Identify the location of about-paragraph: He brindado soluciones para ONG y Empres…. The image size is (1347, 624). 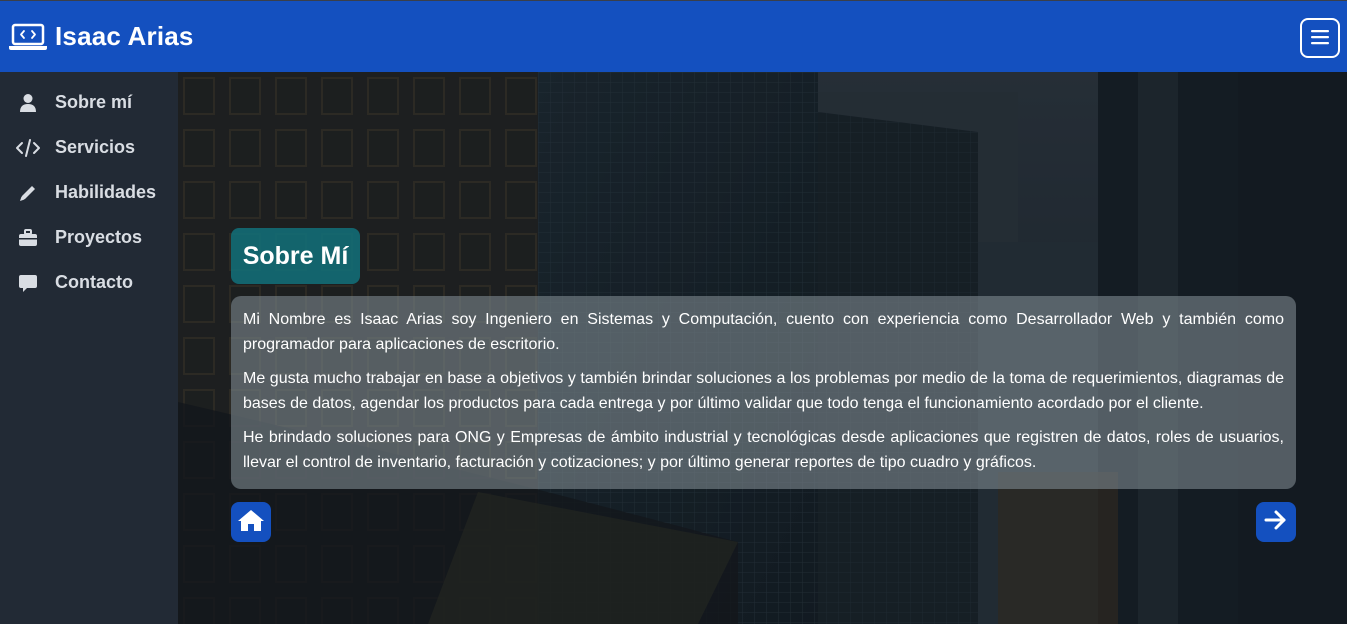
(763, 450).